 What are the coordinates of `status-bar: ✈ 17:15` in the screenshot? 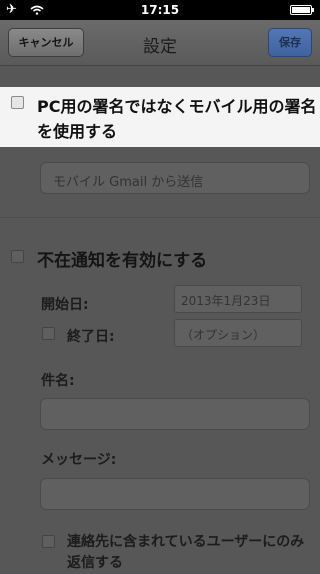 It's located at (160, 10).